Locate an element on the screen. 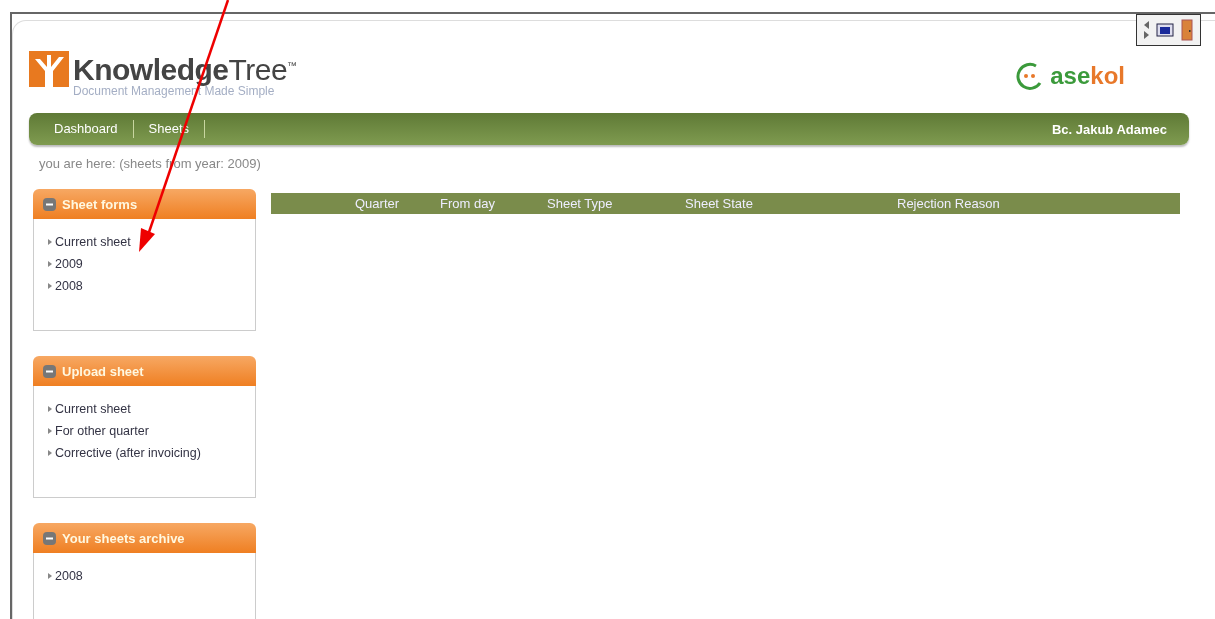  panel-header: Upload sheet is located at coordinates (144, 371).